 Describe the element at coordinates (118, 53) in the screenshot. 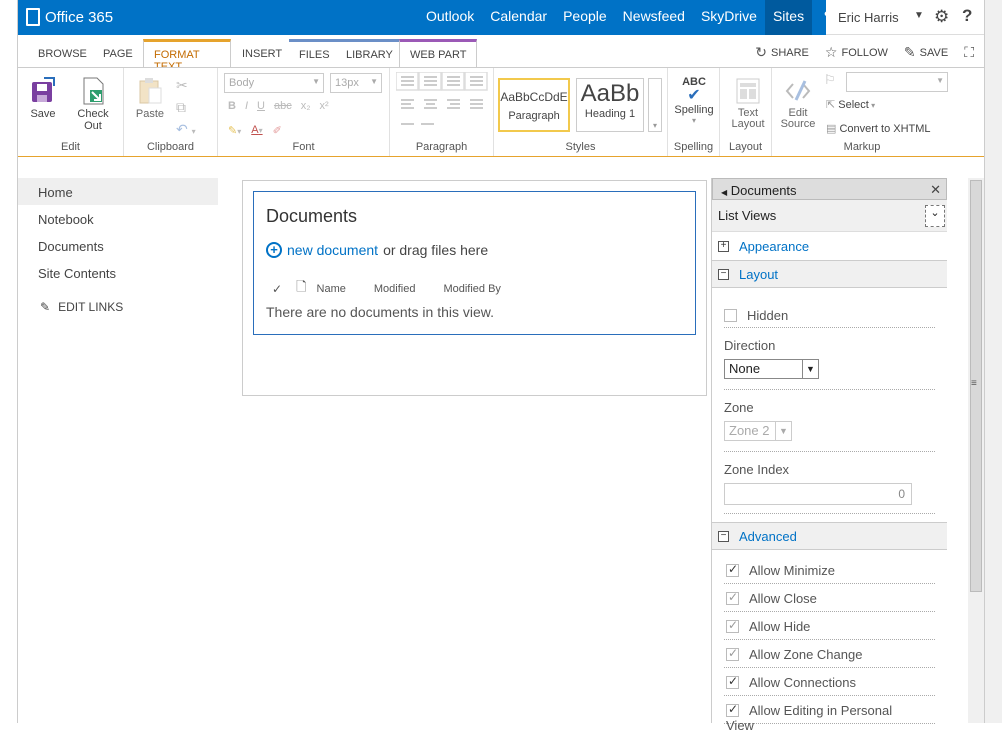

I see `tab-page: PAGE` at that location.